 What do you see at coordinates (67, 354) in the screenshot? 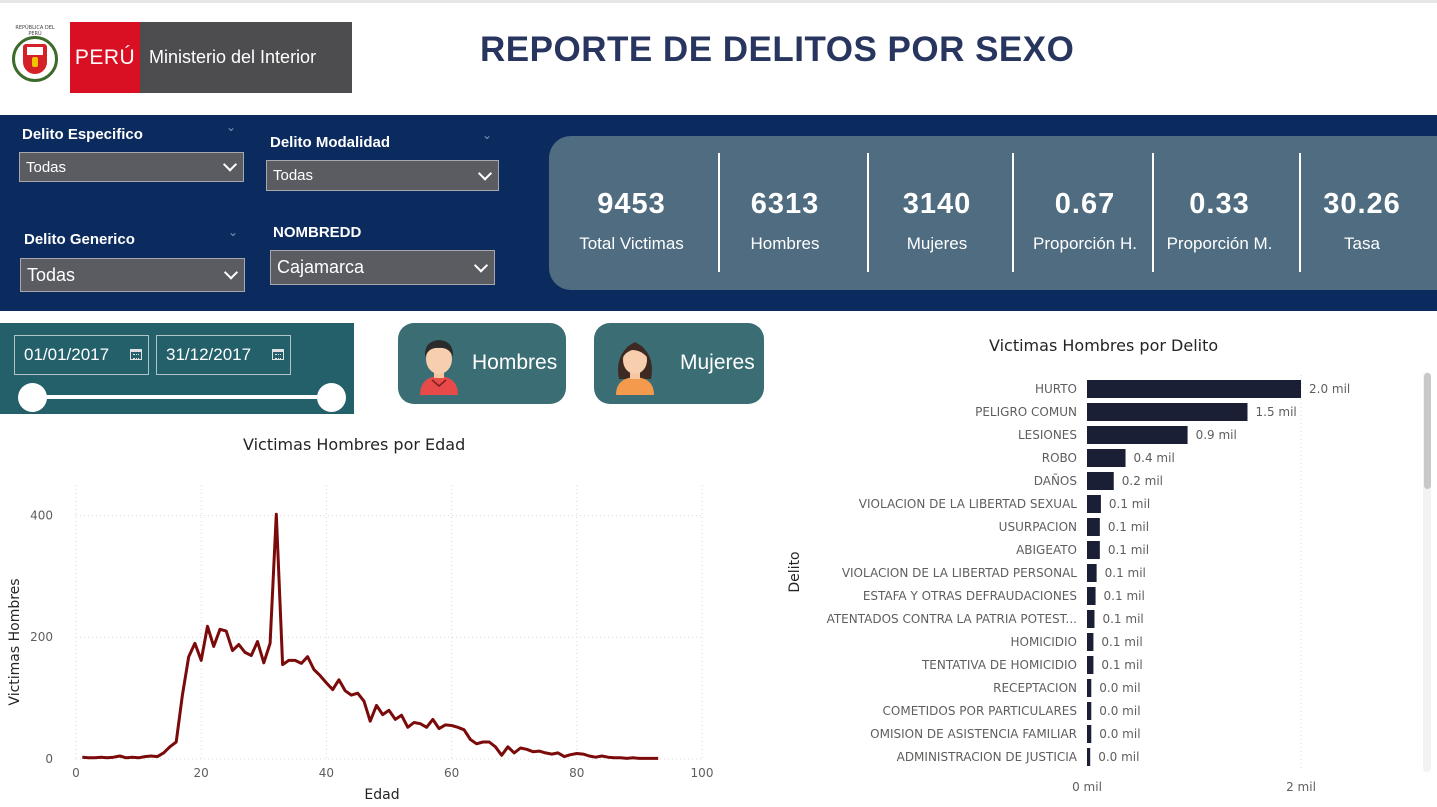
I see `start-date-value: 01/01/2017` at bounding box center [67, 354].